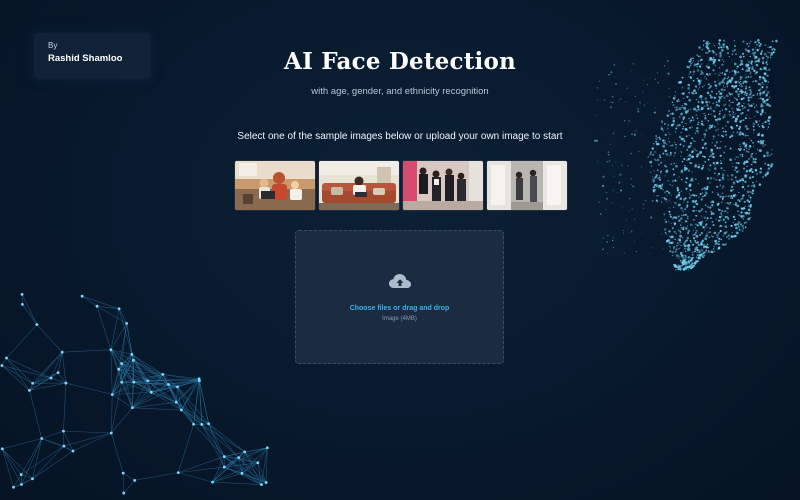  I want to click on group-photo-image, so click(443, 185).